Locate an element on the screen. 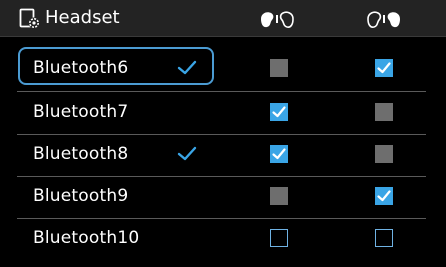 This screenshot has height=267, width=446. device-name: Bluetooth9 is located at coordinates (81, 196).